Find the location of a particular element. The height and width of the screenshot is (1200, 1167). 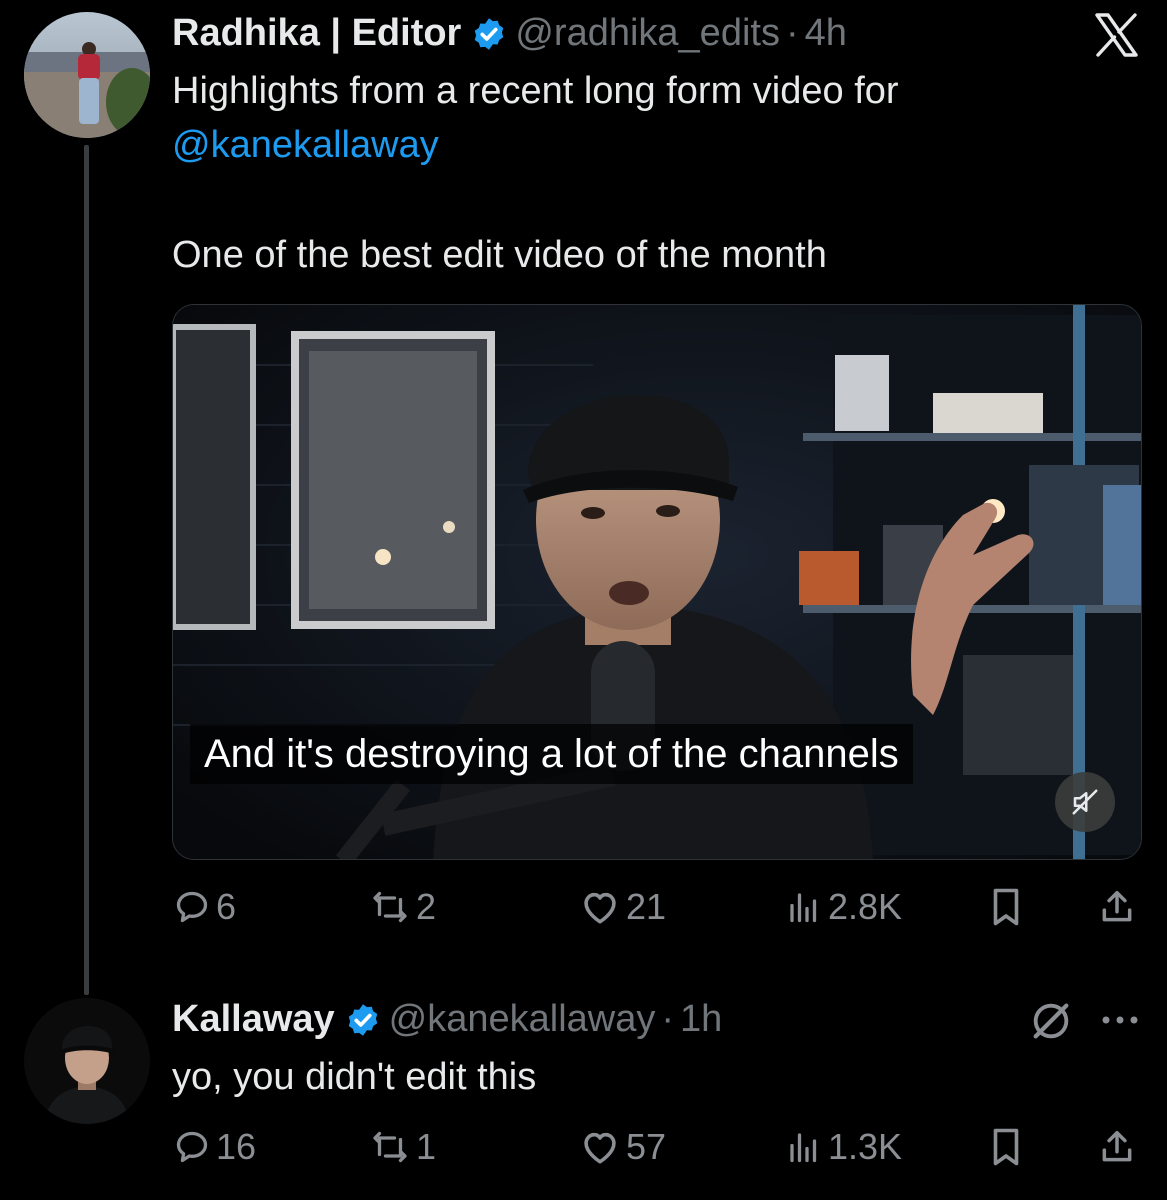

tweet-header: Radhika | Editor @radhika_edits · 4h is located at coordinates (509, 33).